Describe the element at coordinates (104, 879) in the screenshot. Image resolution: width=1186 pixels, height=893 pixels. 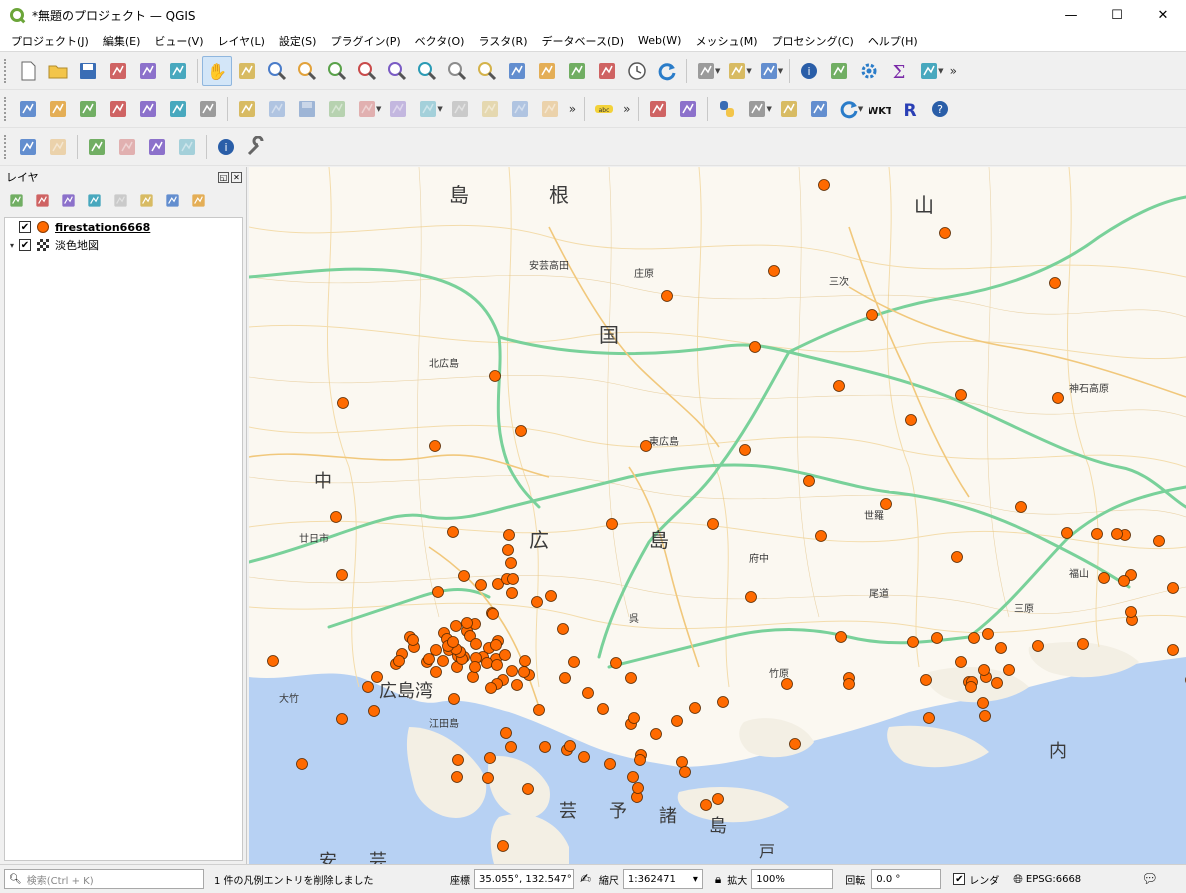
I see `locator-search: 🔍︎ 検索(Ctrl + K)` at that location.